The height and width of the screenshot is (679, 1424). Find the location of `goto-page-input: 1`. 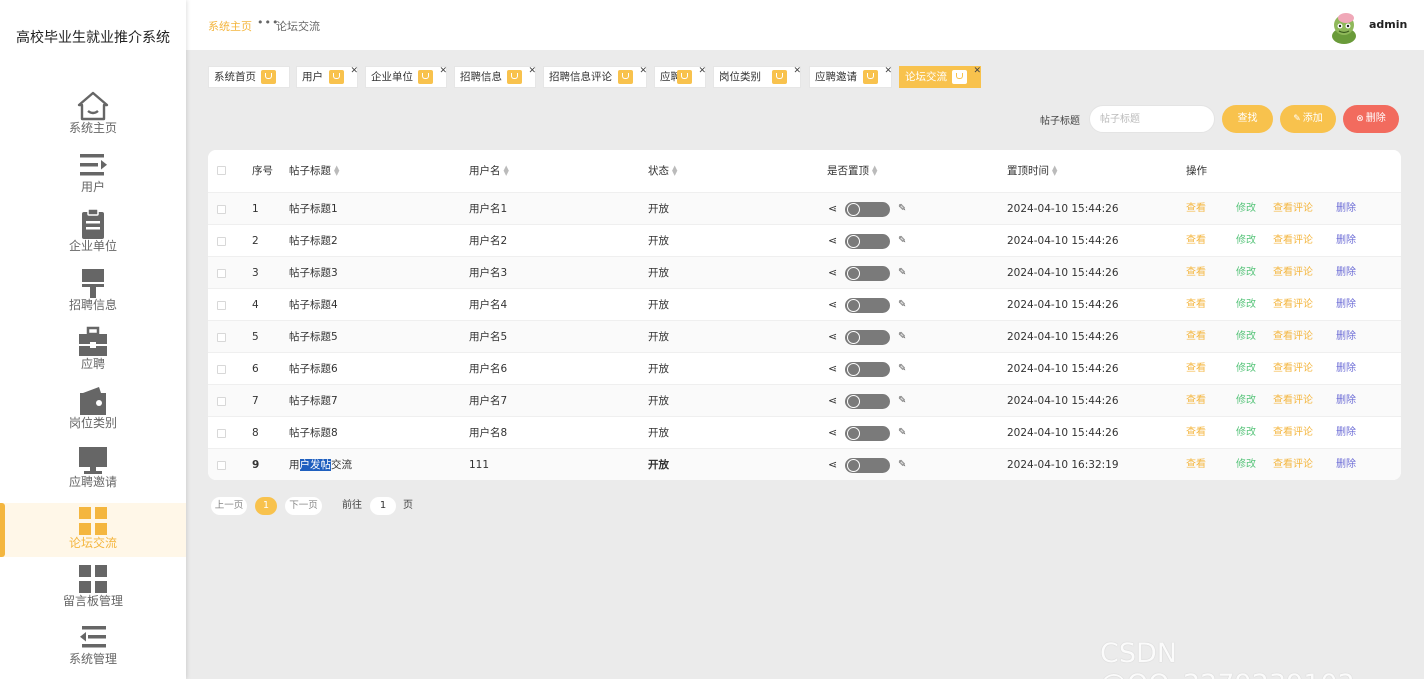

goto-page-input: 1 is located at coordinates (383, 506).